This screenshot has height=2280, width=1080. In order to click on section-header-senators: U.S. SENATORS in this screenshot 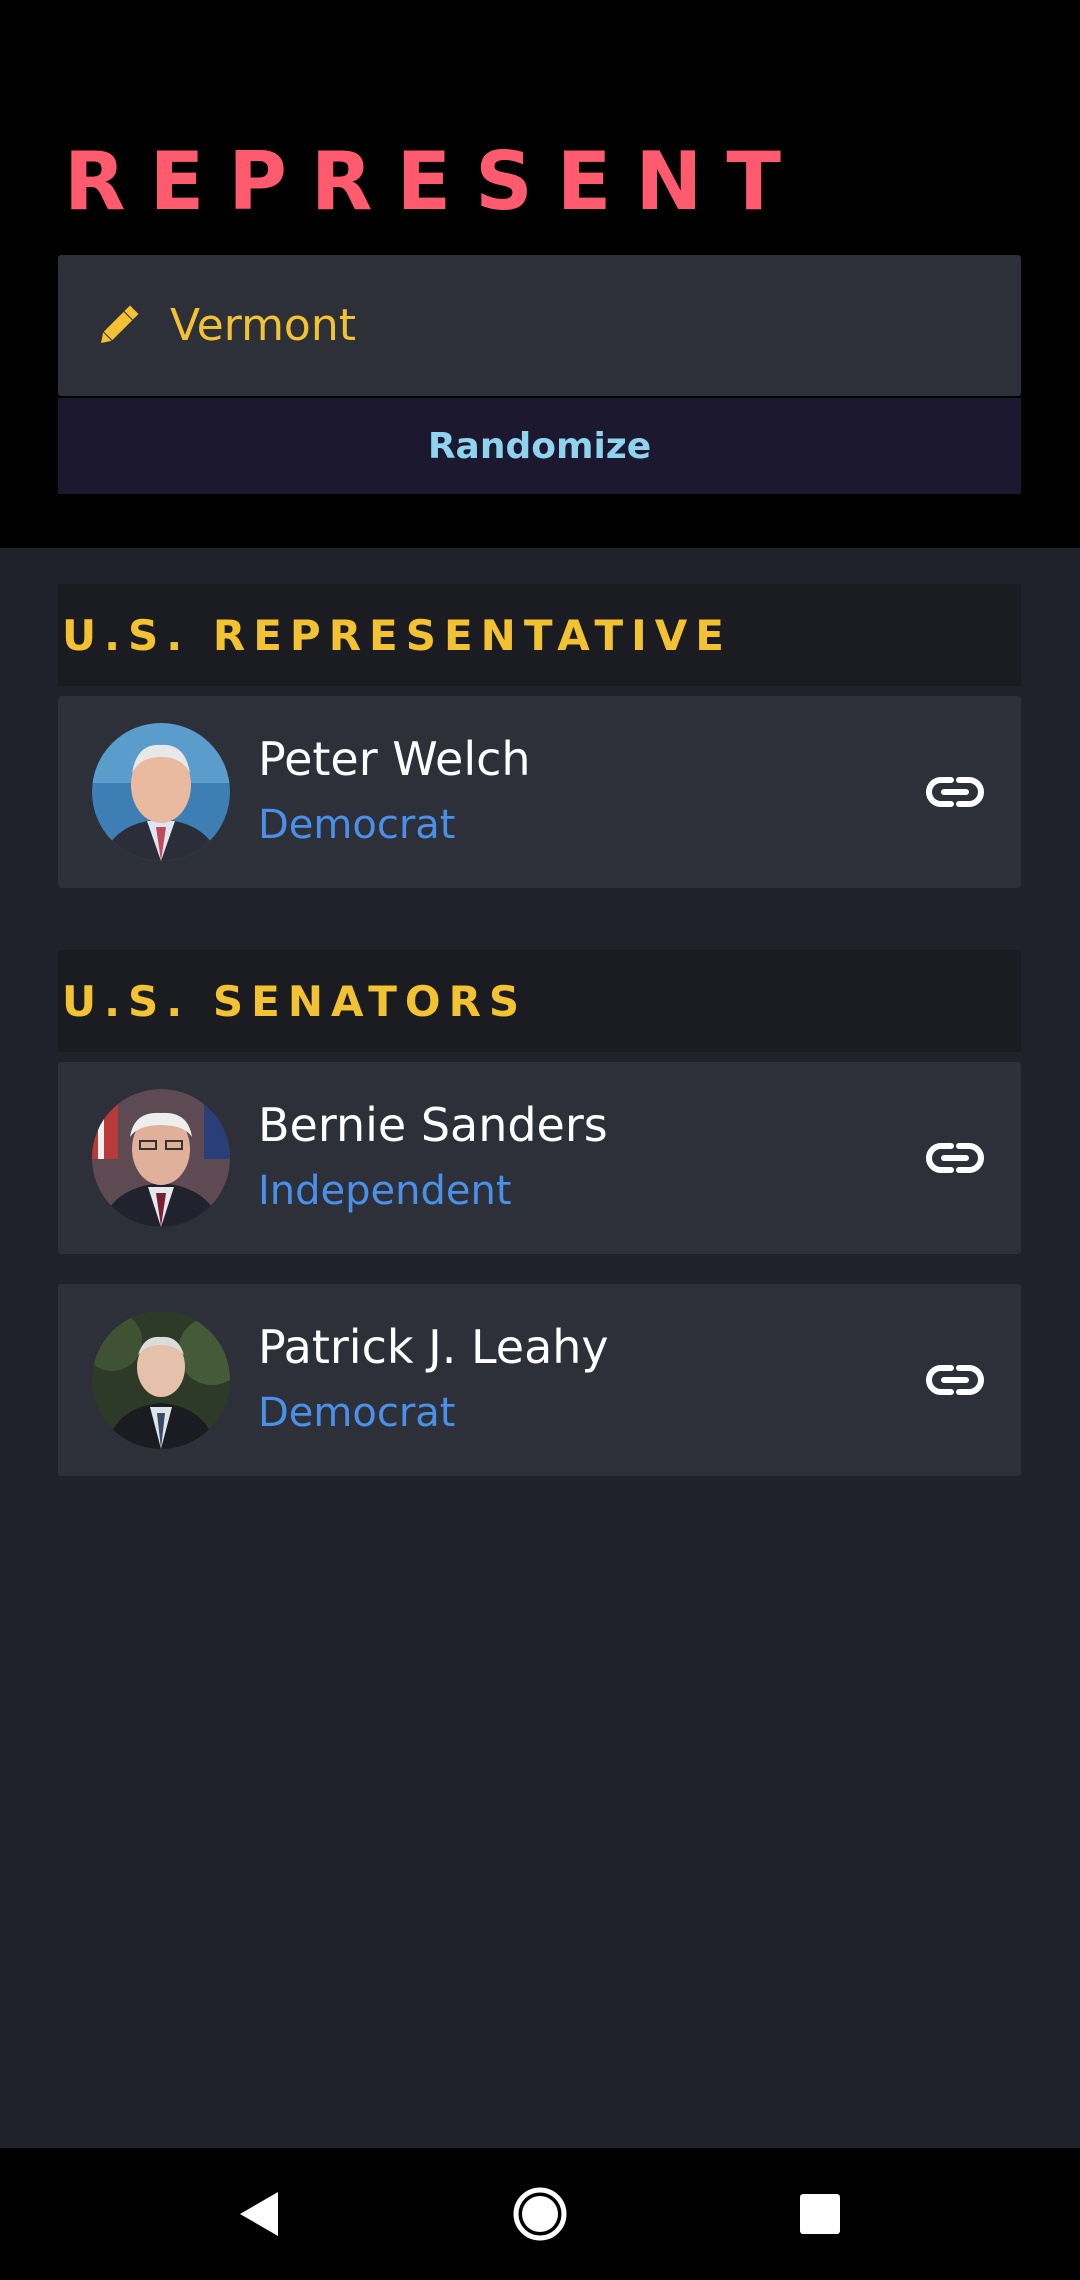, I will do `click(539, 1001)`.